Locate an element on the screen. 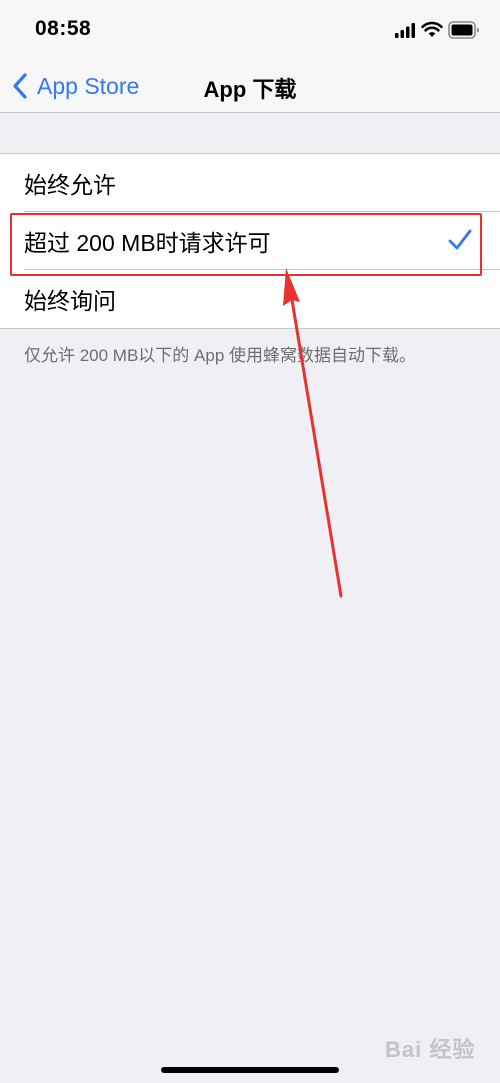 This screenshot has width=500, height=1083. checkmark-icon is located at coordinates (460, 239).